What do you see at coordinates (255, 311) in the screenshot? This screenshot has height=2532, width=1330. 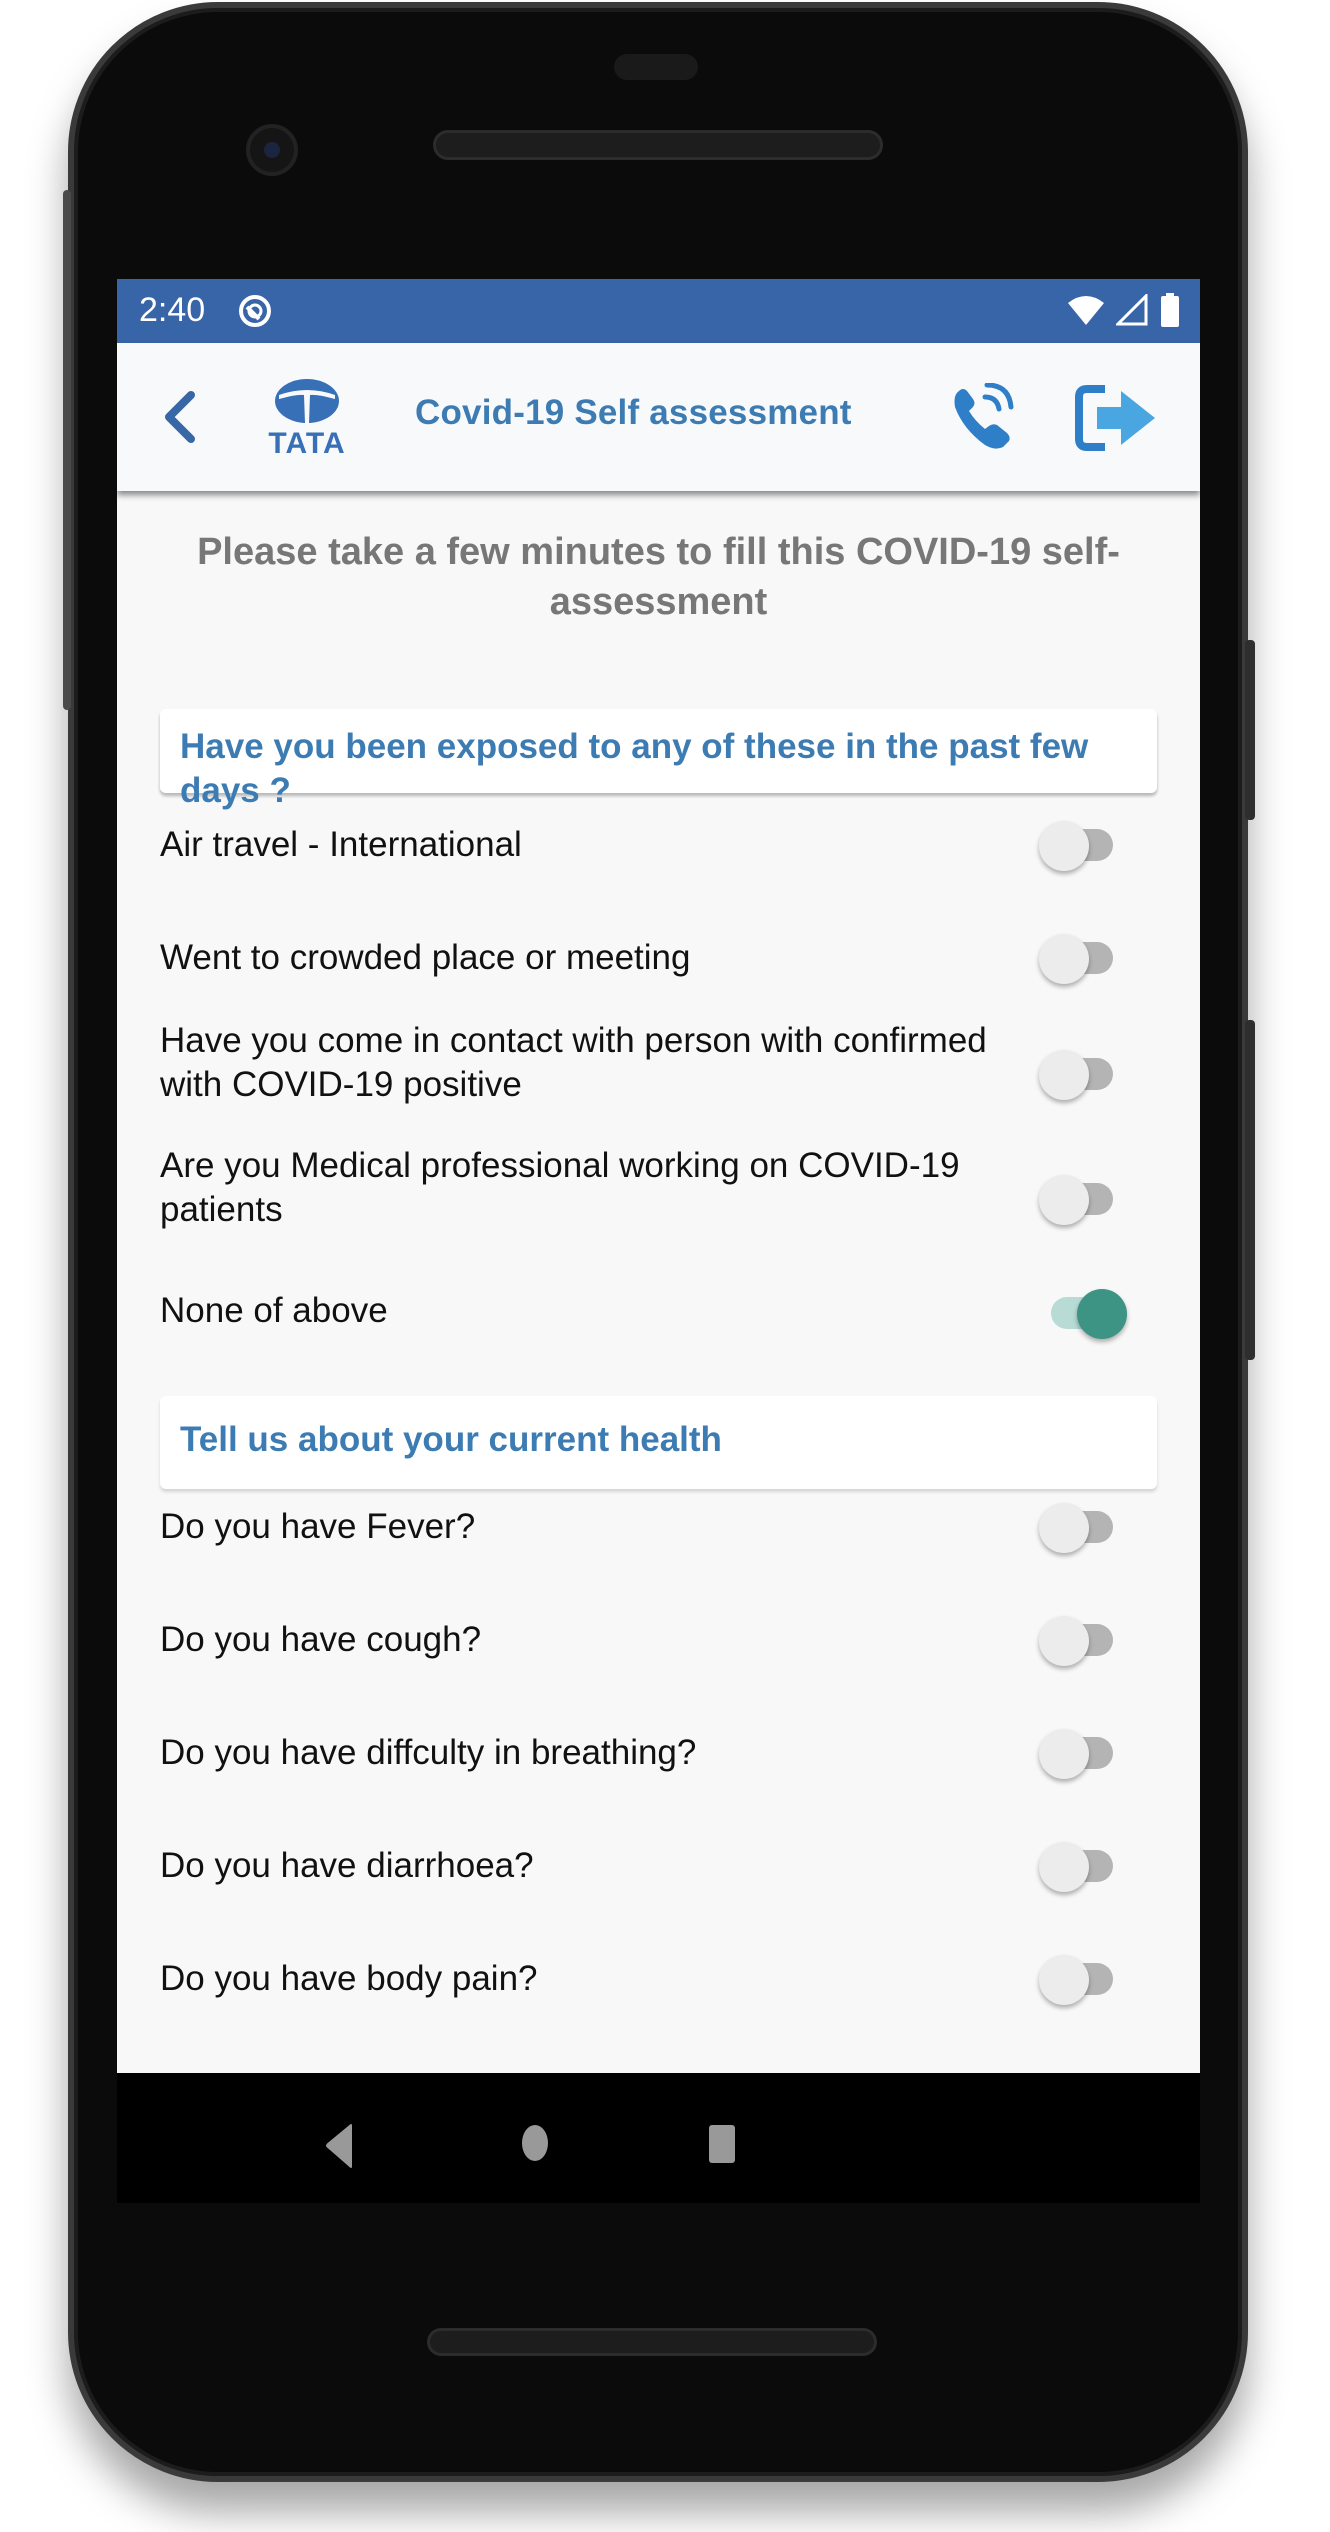 I see `app-notification-icon` at bounding box center [255, 311].